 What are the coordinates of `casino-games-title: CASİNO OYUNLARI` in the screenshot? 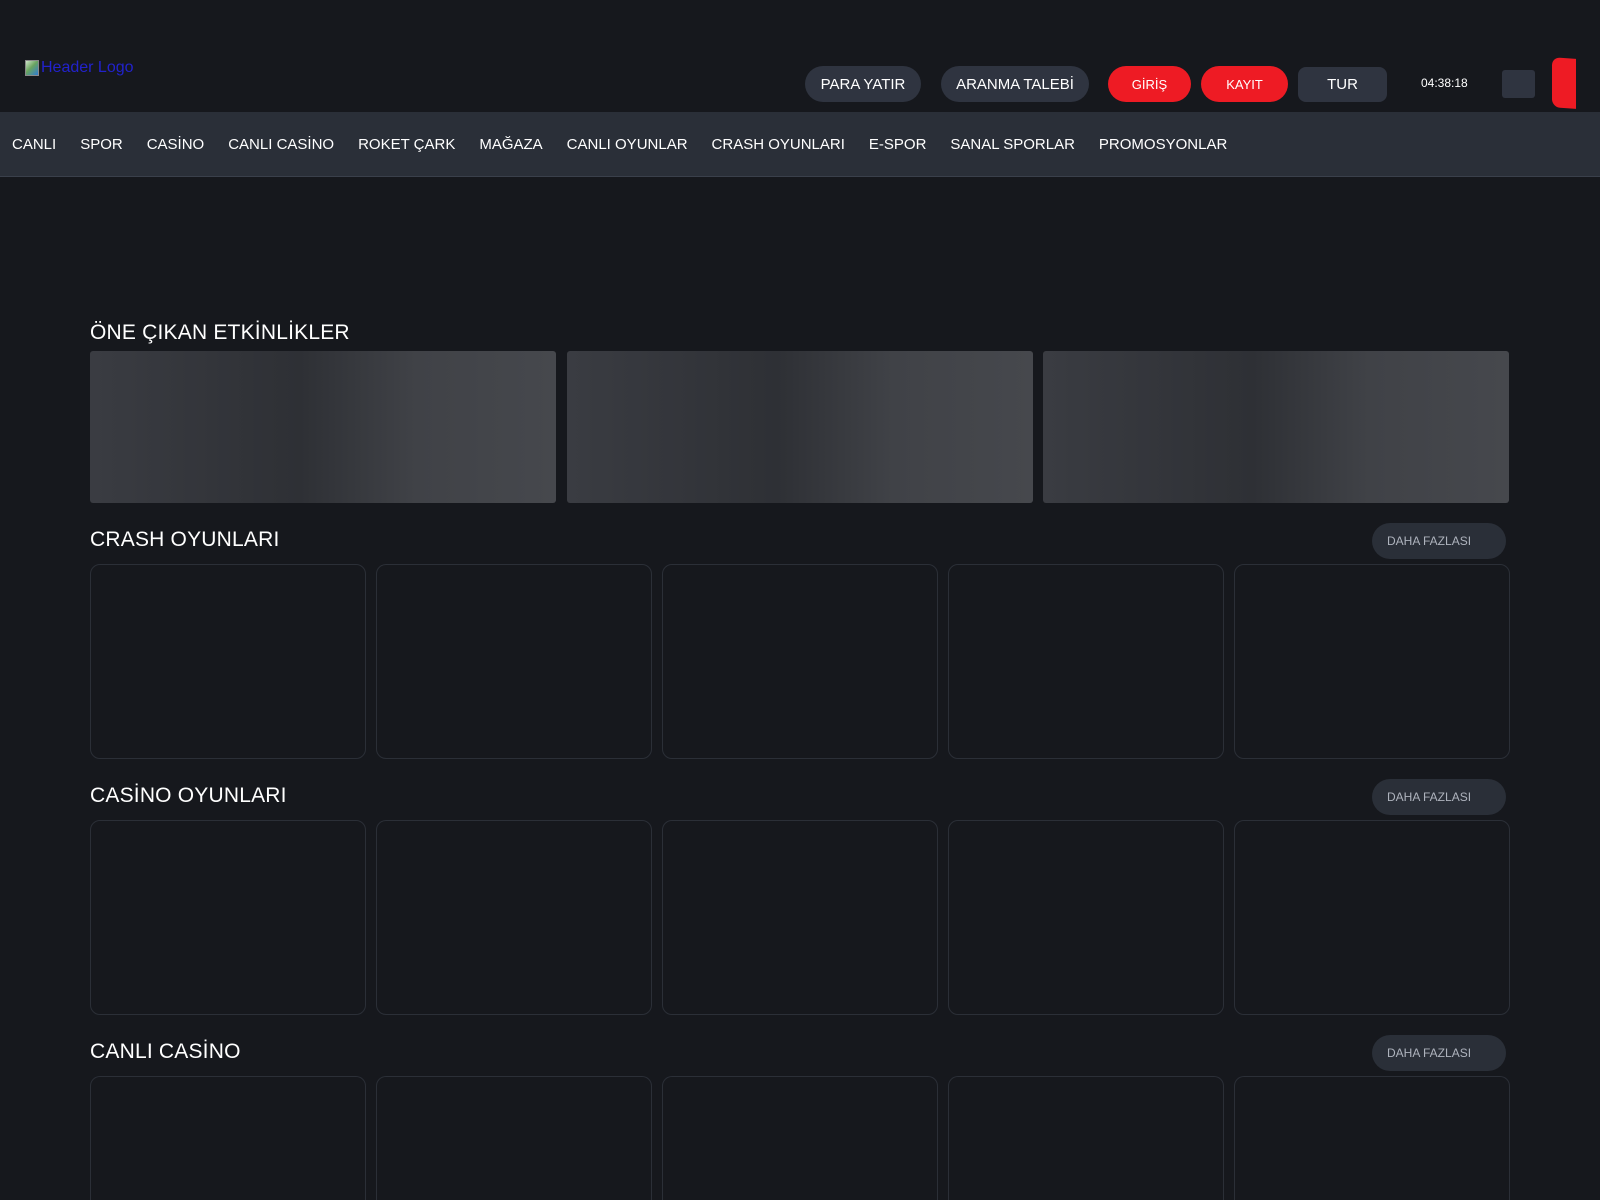 It's located at (188, 795).